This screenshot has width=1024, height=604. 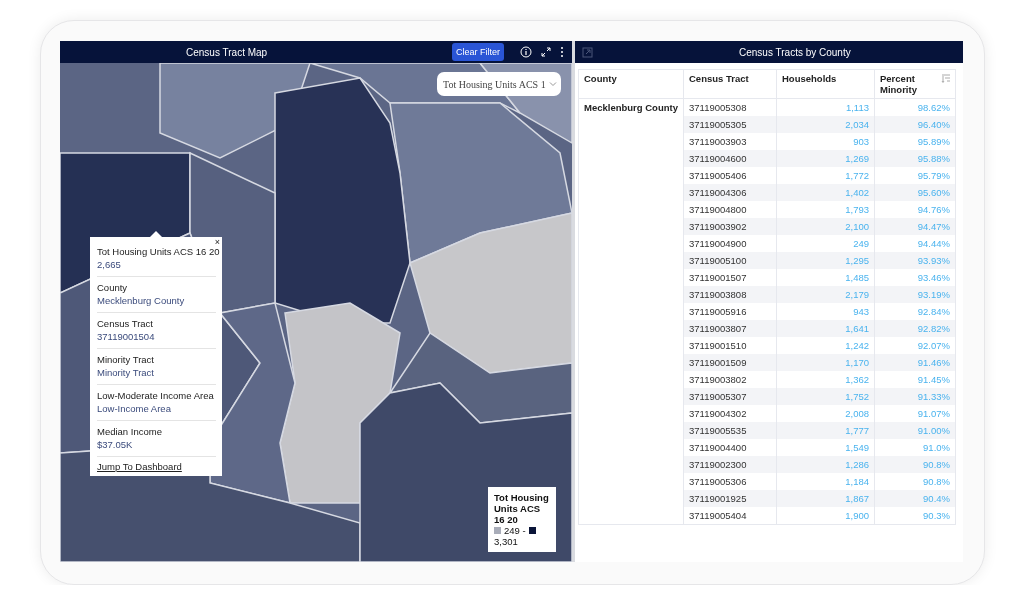 I want to click on percent-cell: 91.46%, so click(x=915, y=362).